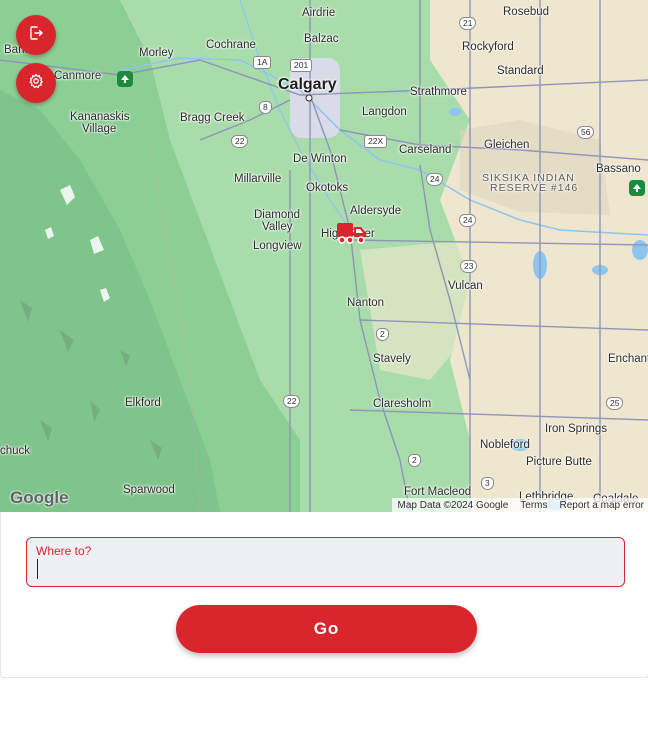 The width and height of the screenshot is (648, 732). I want to click on place-label: chuck, so click(15, 451).